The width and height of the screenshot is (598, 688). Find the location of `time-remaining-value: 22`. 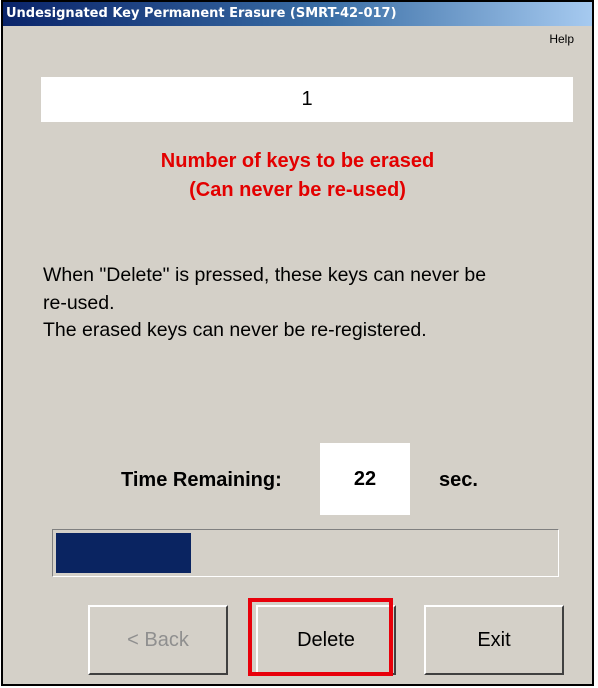

time-remaining-value: 22 is located at coordinates (365, 478).